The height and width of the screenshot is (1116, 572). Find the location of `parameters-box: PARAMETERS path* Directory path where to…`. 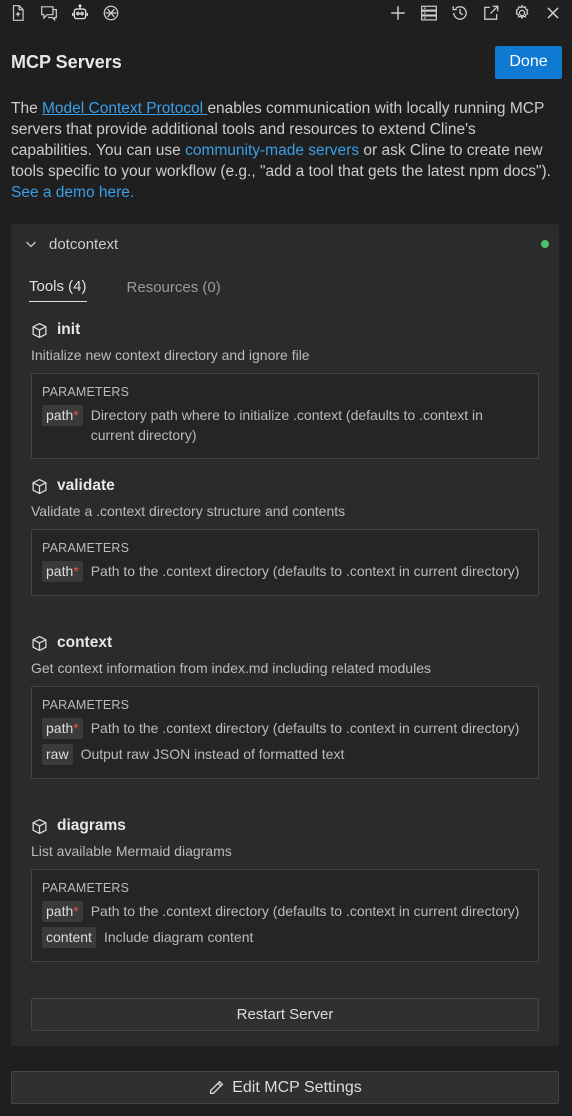

parameters-box: PARAMETERS path* Directory path where to… is located at coordinates (285, 416).